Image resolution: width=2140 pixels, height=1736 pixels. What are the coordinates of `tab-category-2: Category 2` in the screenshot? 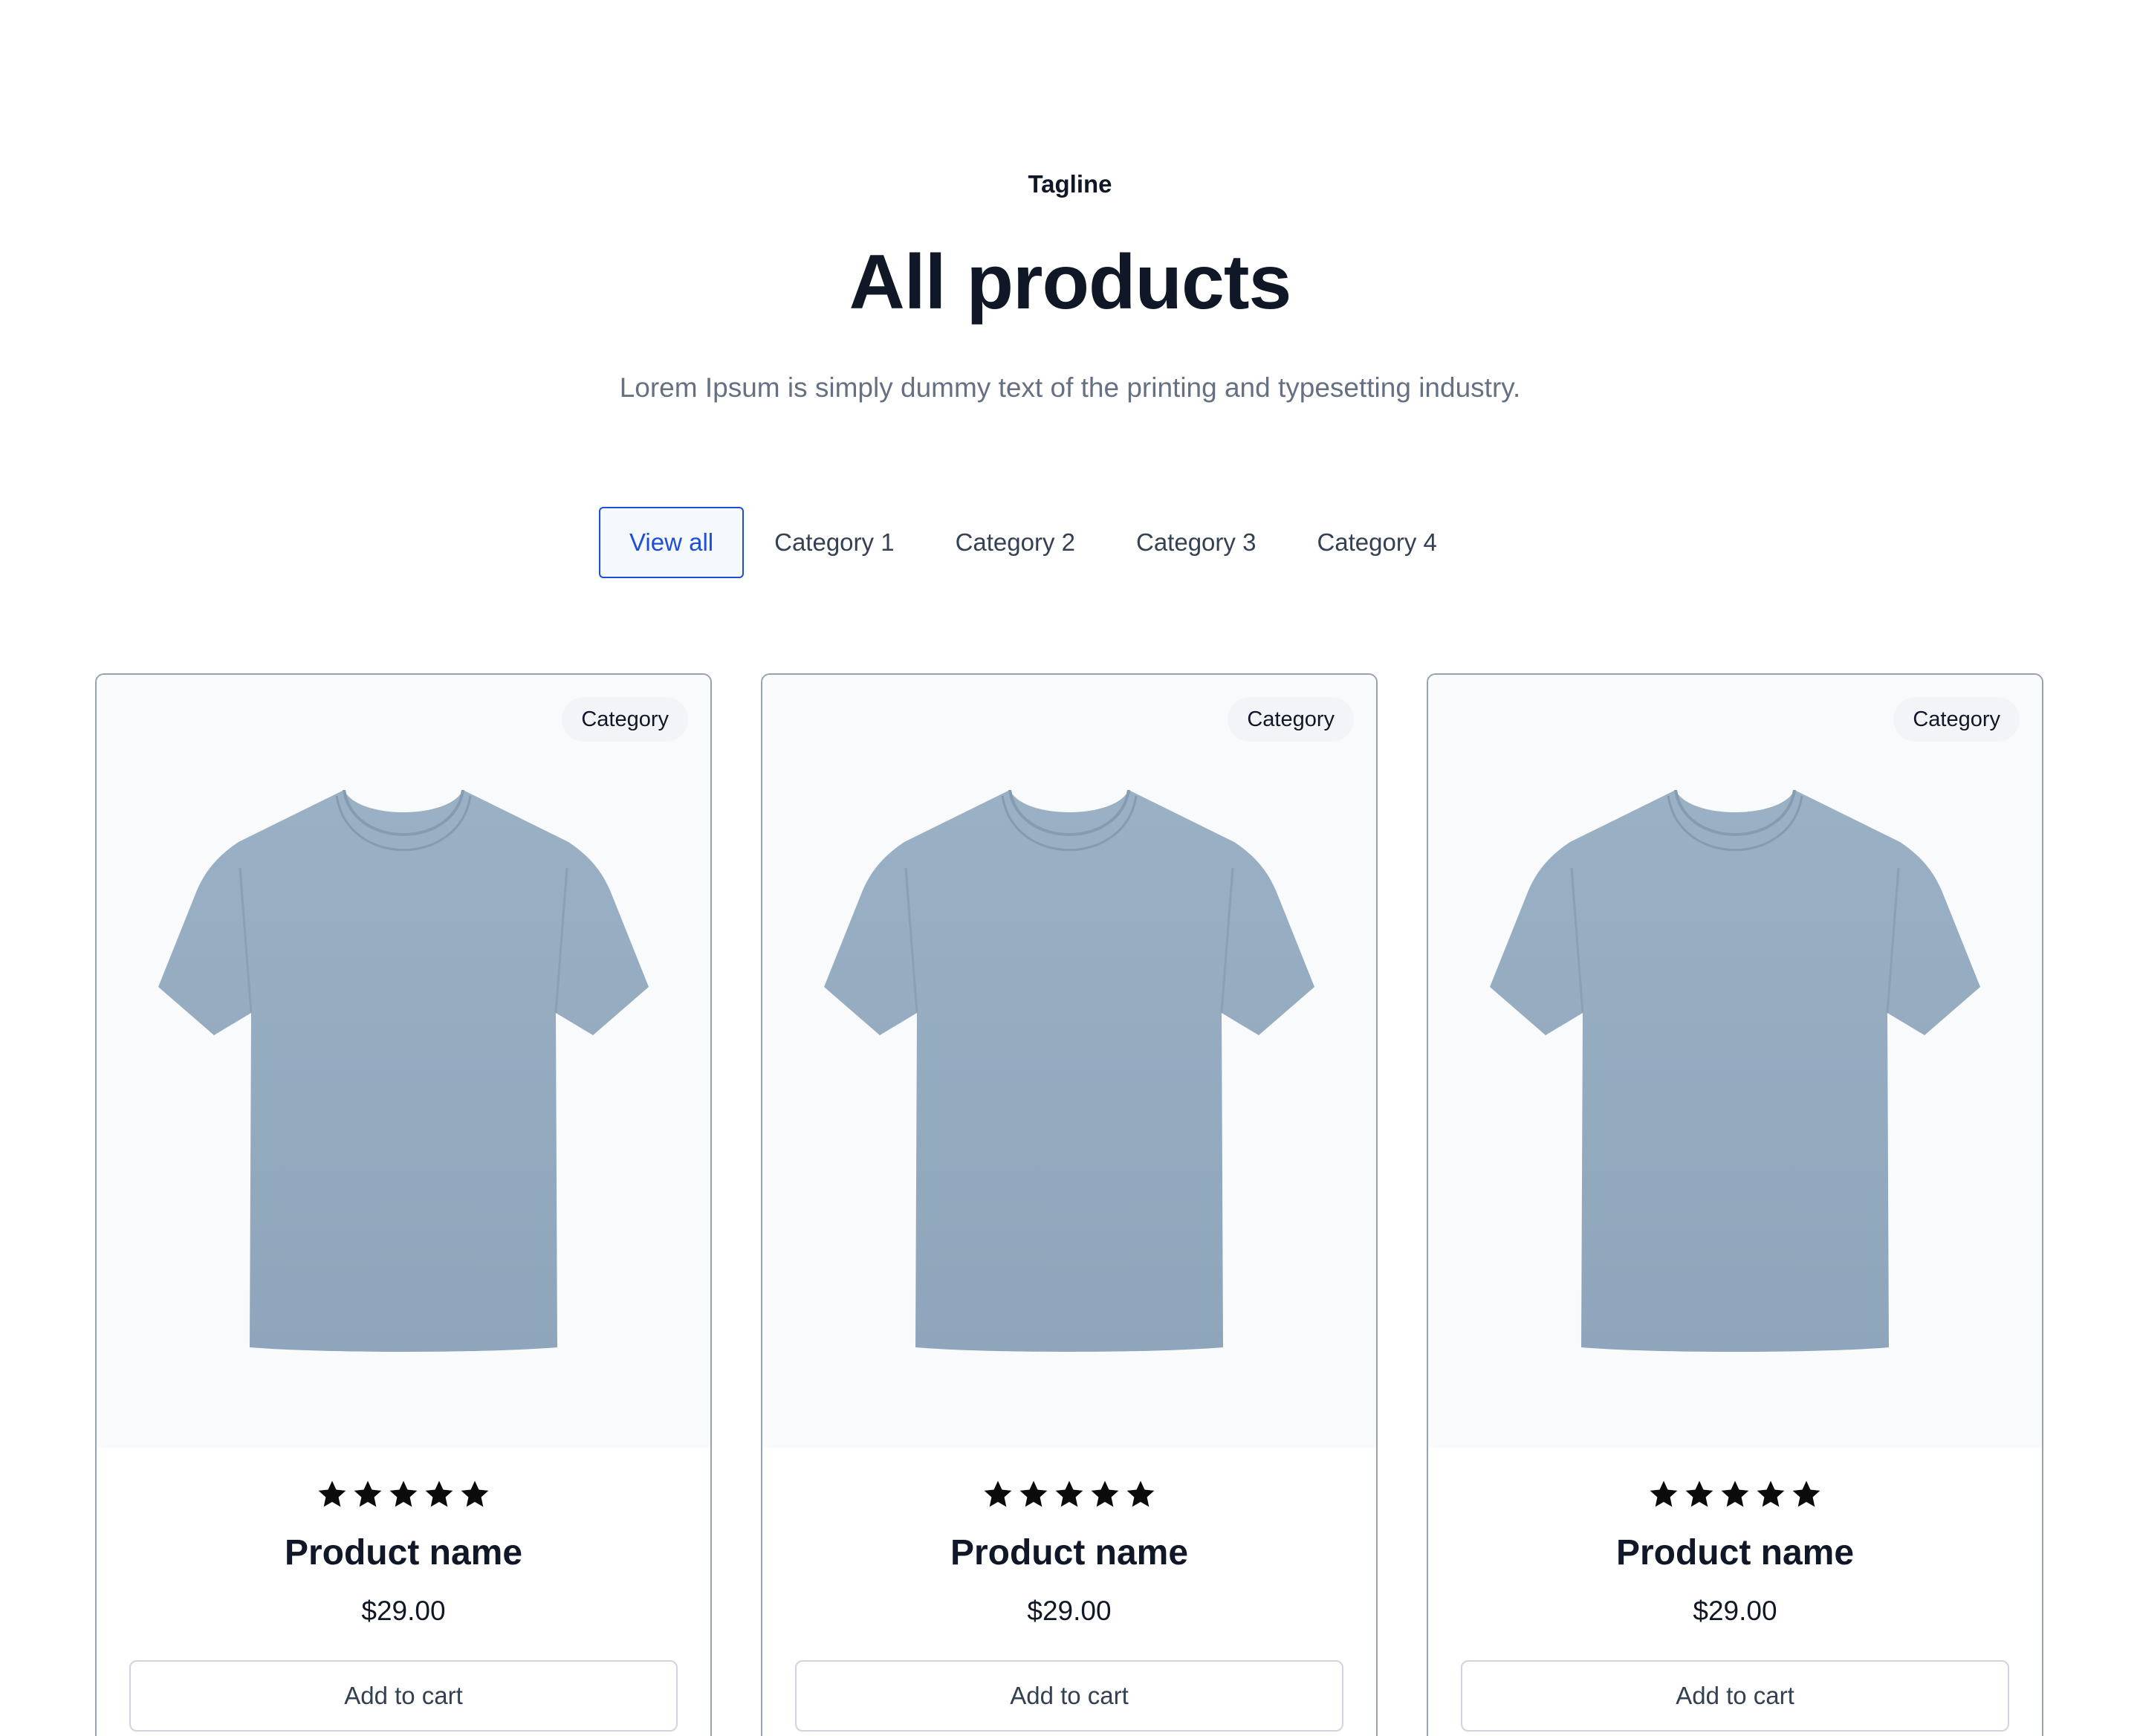 It's located at (1015, 542).